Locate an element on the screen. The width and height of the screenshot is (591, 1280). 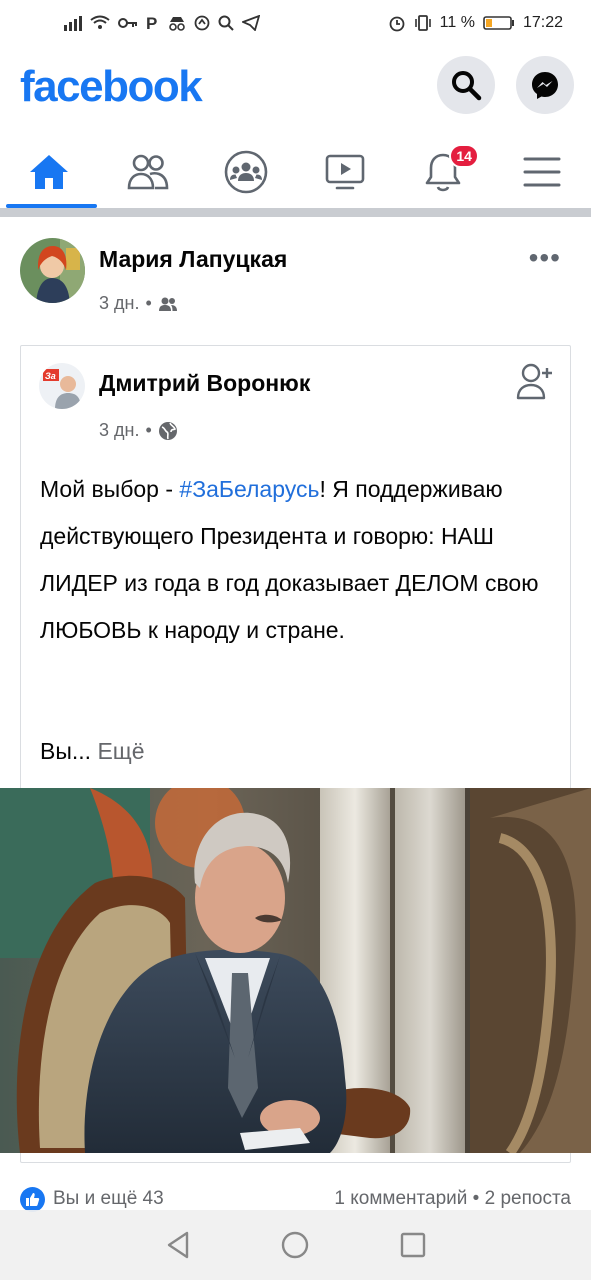
tab-friends is located at coordinates (148, 172).